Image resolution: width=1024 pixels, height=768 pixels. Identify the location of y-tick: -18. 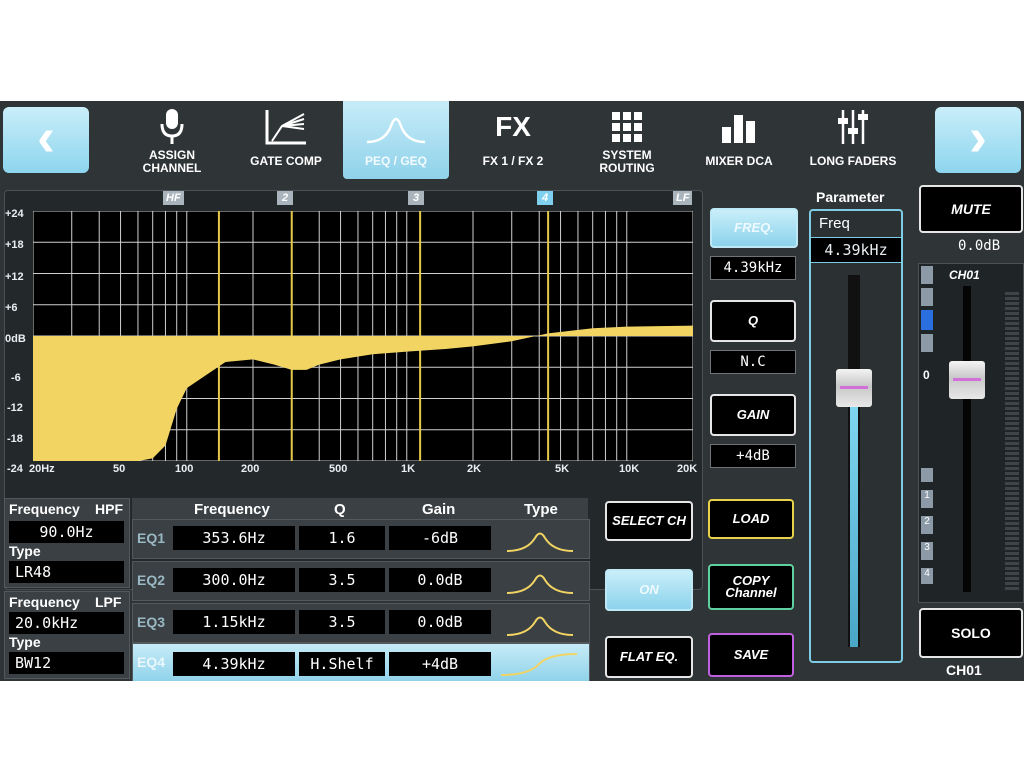
(15, 439).